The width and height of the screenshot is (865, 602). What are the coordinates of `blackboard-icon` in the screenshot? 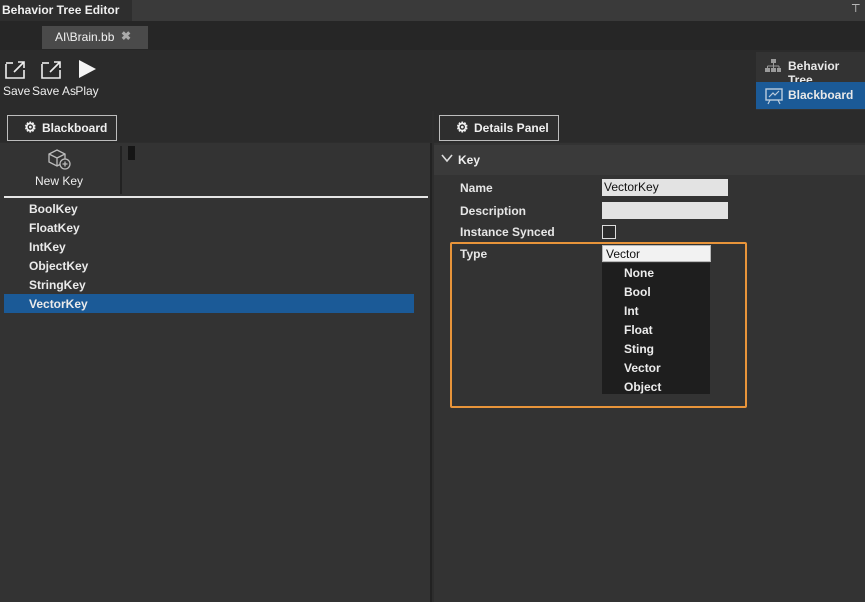 It's located at (774, 96).